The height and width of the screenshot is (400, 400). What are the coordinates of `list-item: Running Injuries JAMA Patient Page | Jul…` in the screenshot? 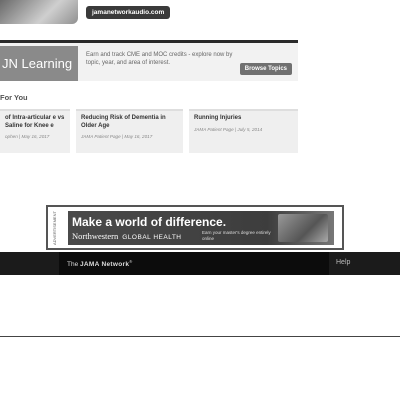 It's located at (243, 131).